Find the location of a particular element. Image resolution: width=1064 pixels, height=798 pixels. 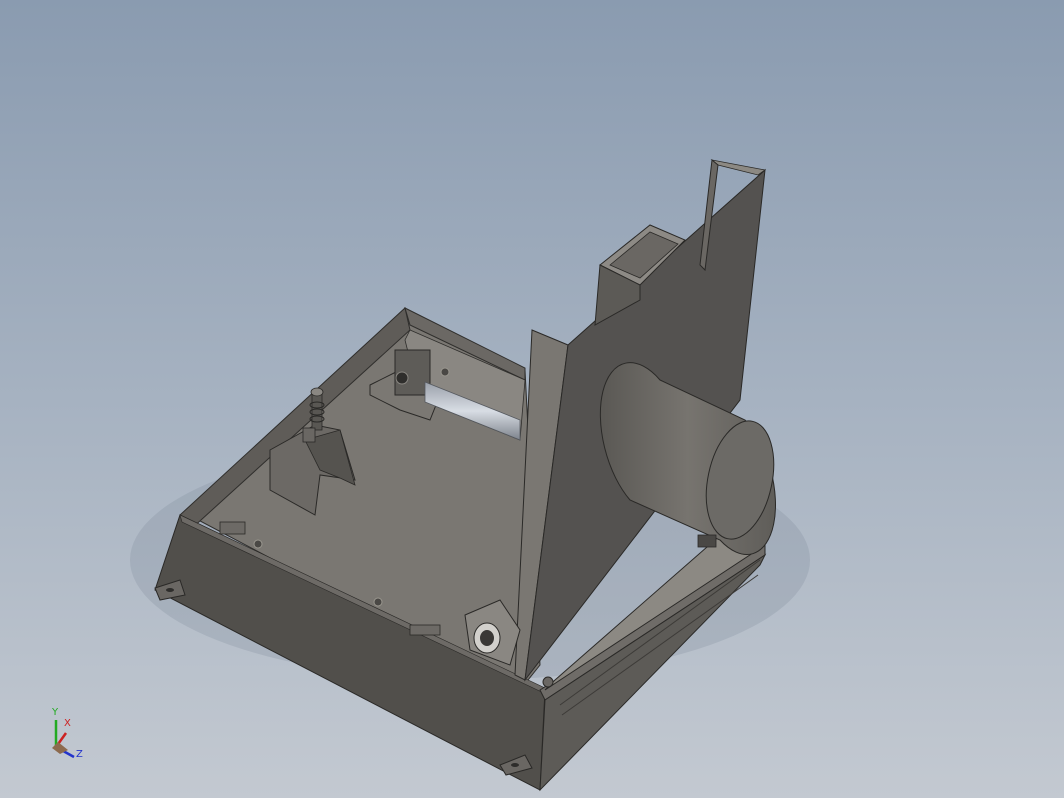

triad-z-label: Z is located at coordinates (79, 754).